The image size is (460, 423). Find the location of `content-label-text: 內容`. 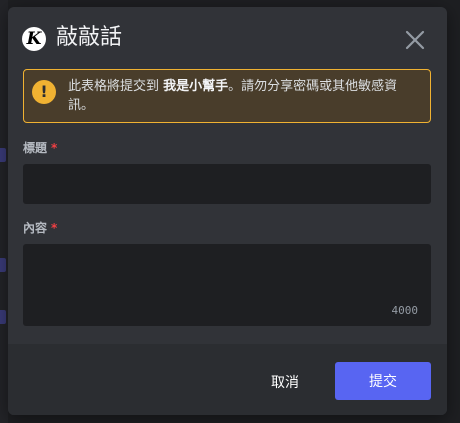

content-label-text: 內容 is located at coordinates (35, 228).